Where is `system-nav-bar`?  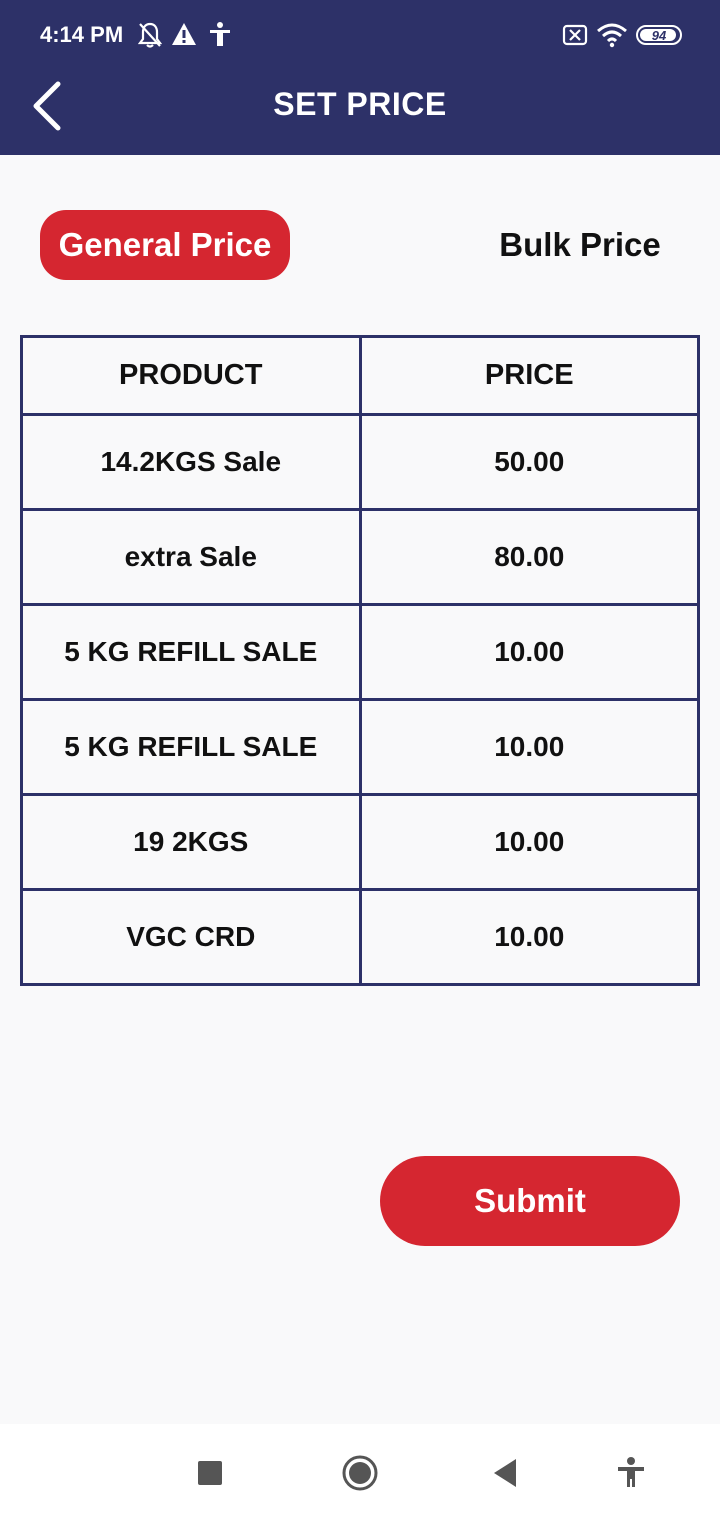 system-nav-bar is located at coordinates (360, 1472).